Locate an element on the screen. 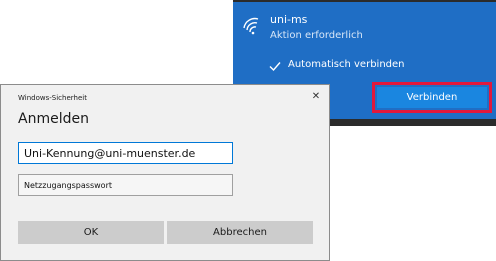  username-input is located at coordinates (125, 153).